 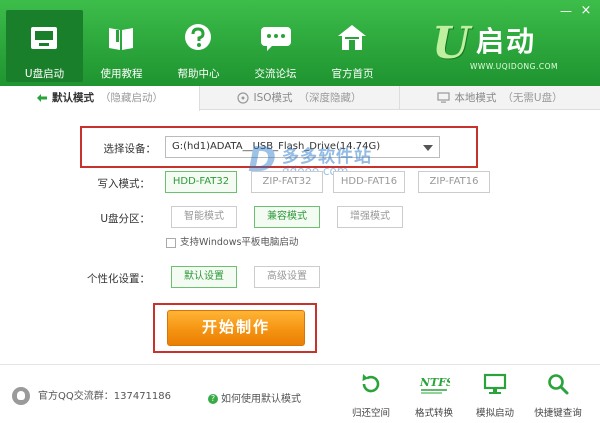 What do you see at coordinates (451, 43) in the screenshot?
I see `logo-mark: U` at bounding box center [451, 43].